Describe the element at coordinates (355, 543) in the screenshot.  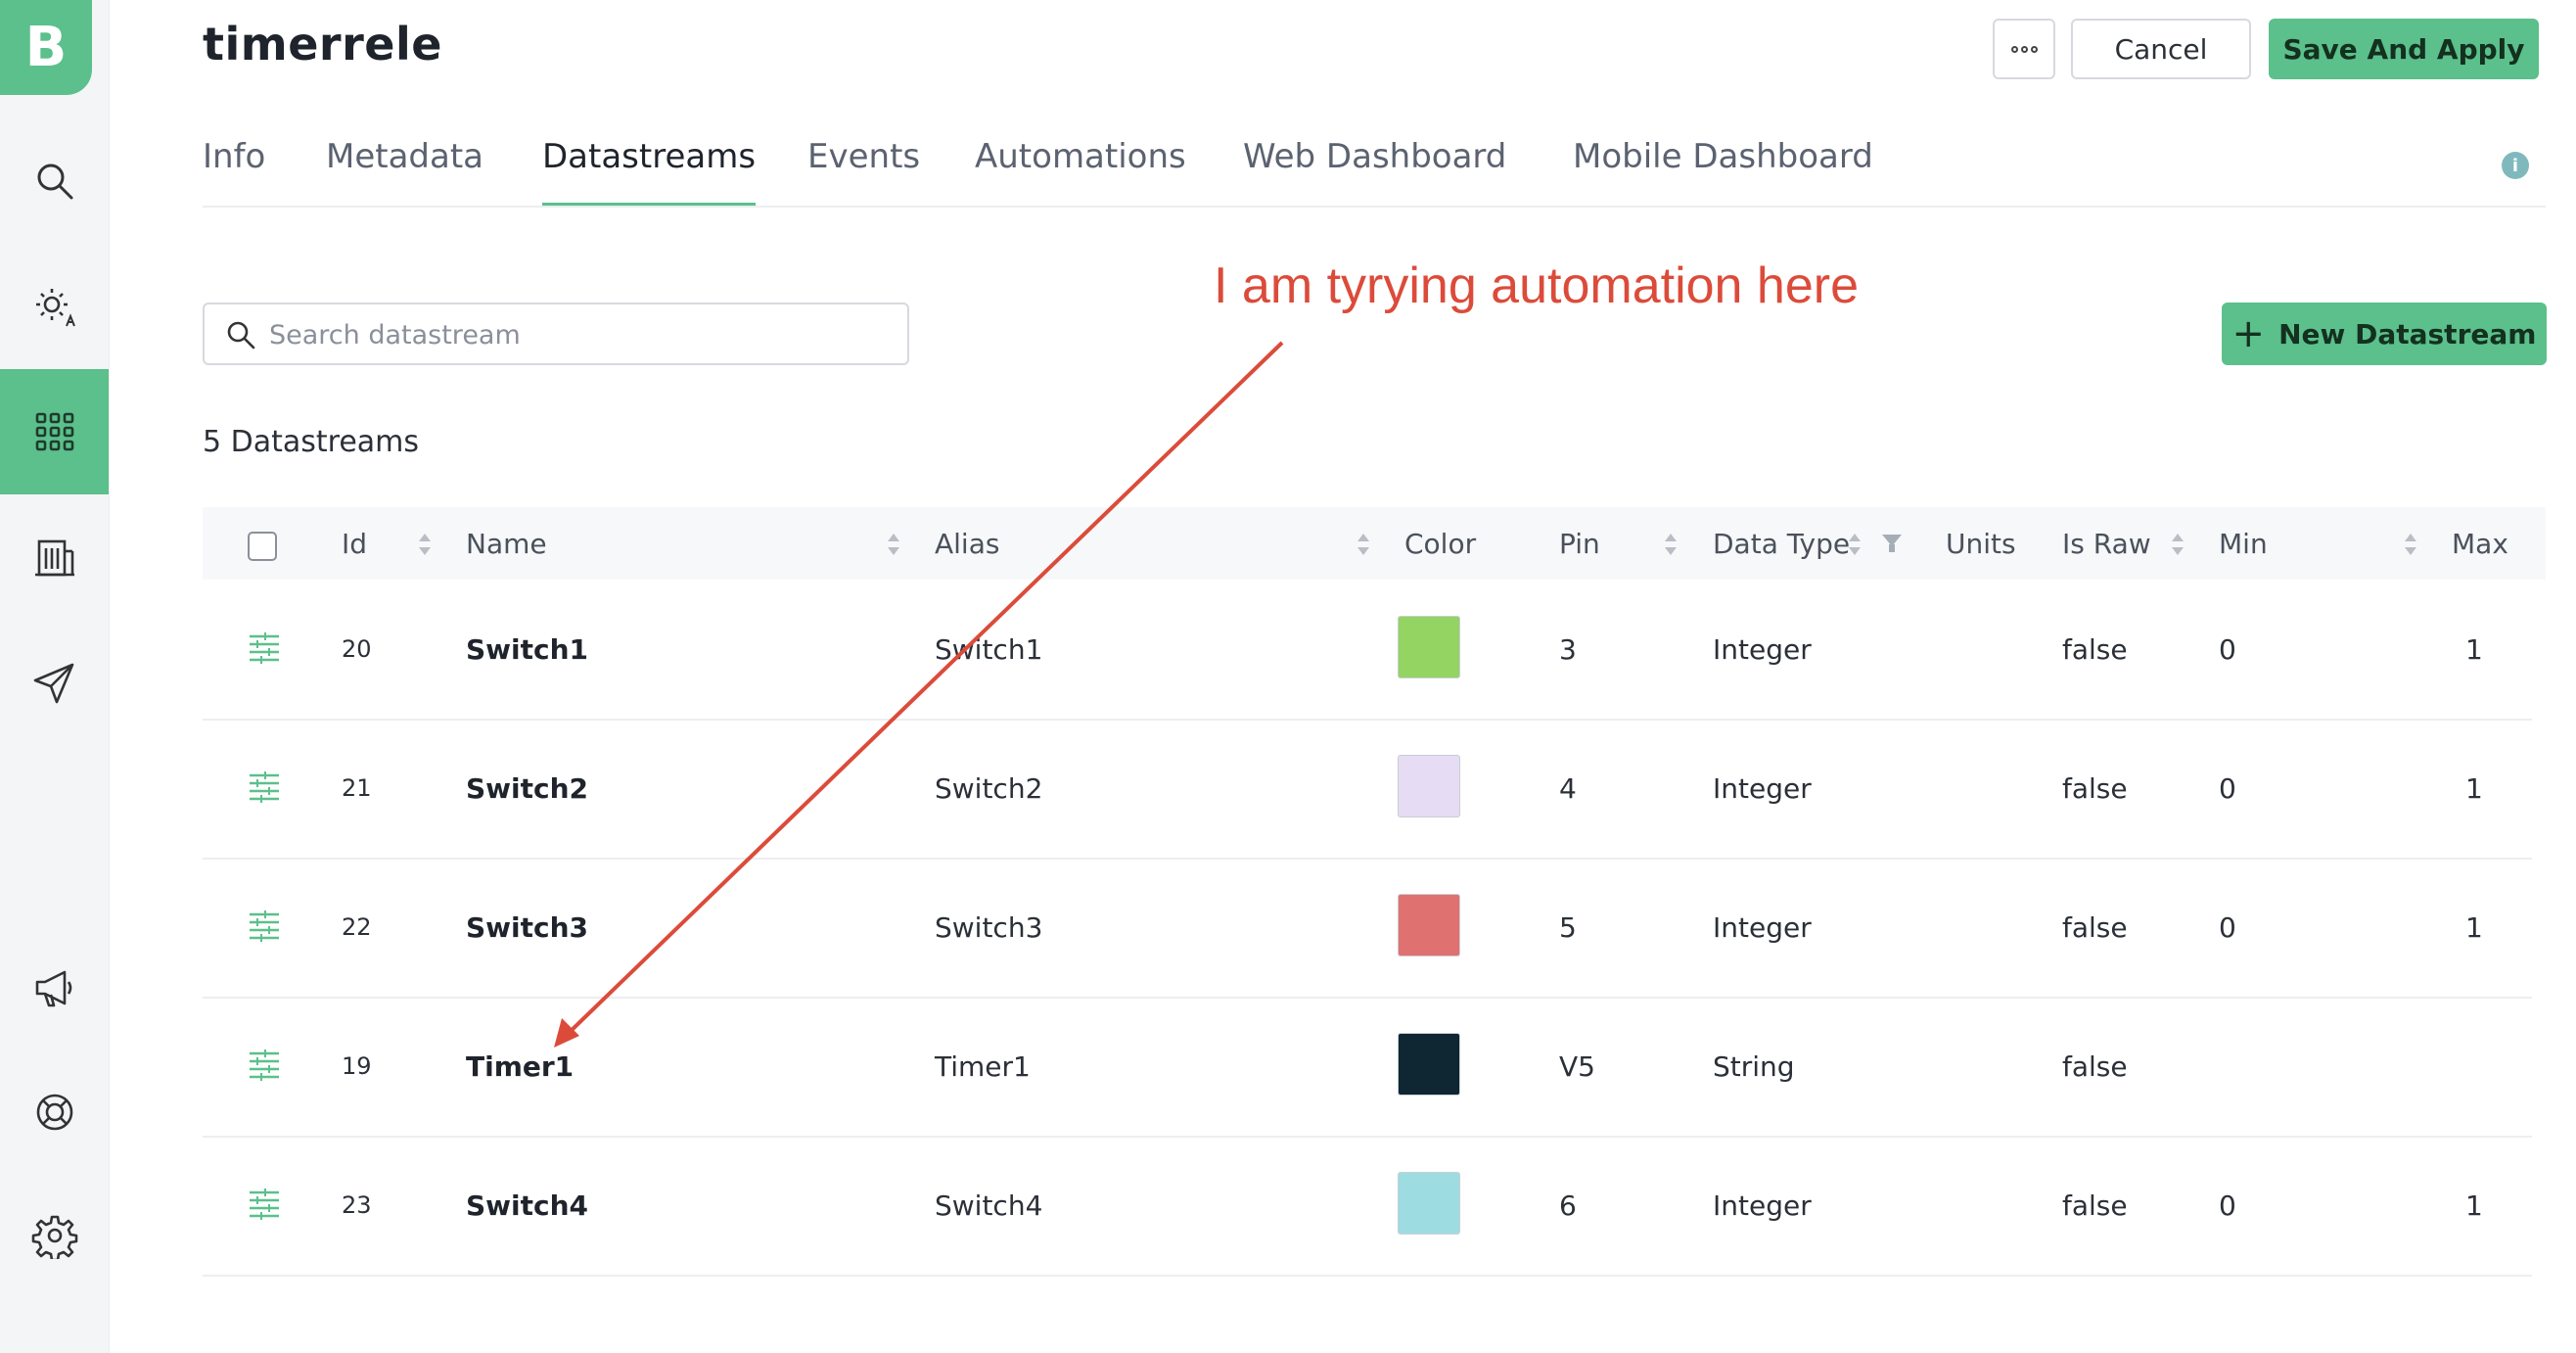
I see `column-header-id: Id` at that location.